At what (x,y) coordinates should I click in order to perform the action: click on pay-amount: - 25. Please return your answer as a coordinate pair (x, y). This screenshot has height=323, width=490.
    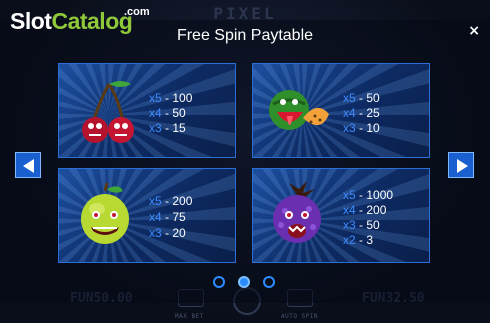
    Looking at the image, I should click on (369, 113).